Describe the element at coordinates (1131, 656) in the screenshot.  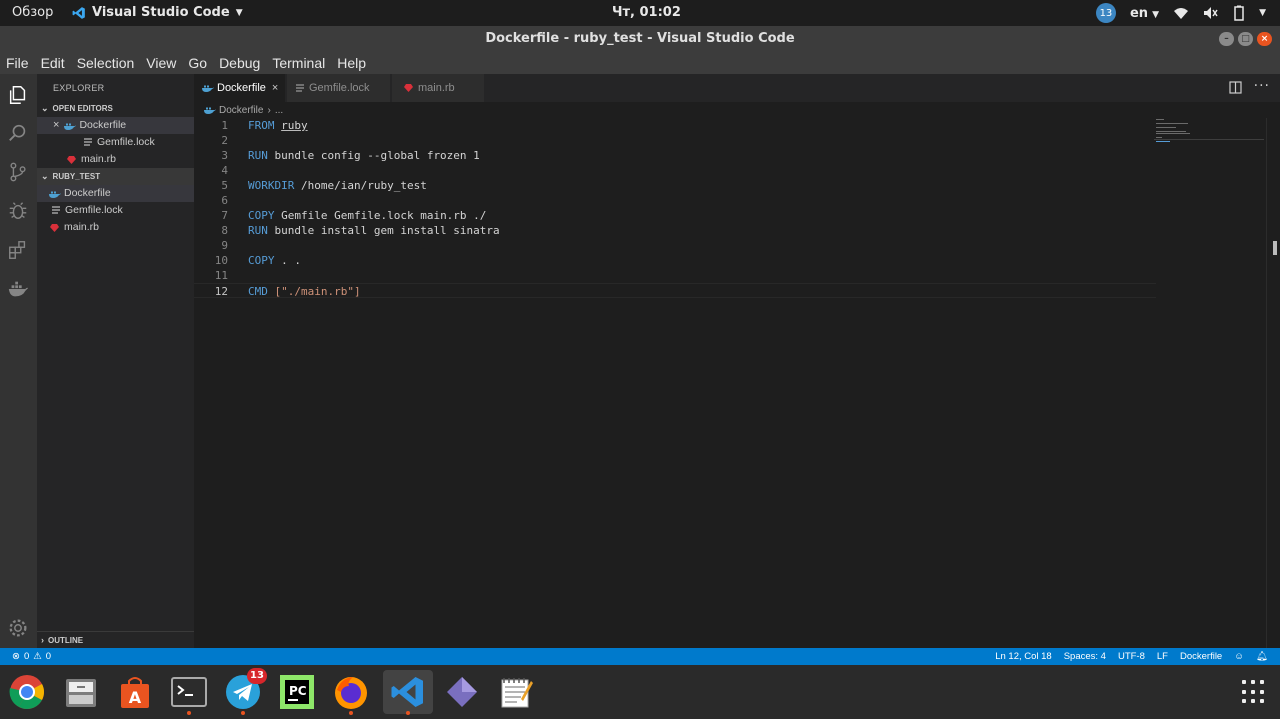
I see `encoding: UTF-8` at that location.